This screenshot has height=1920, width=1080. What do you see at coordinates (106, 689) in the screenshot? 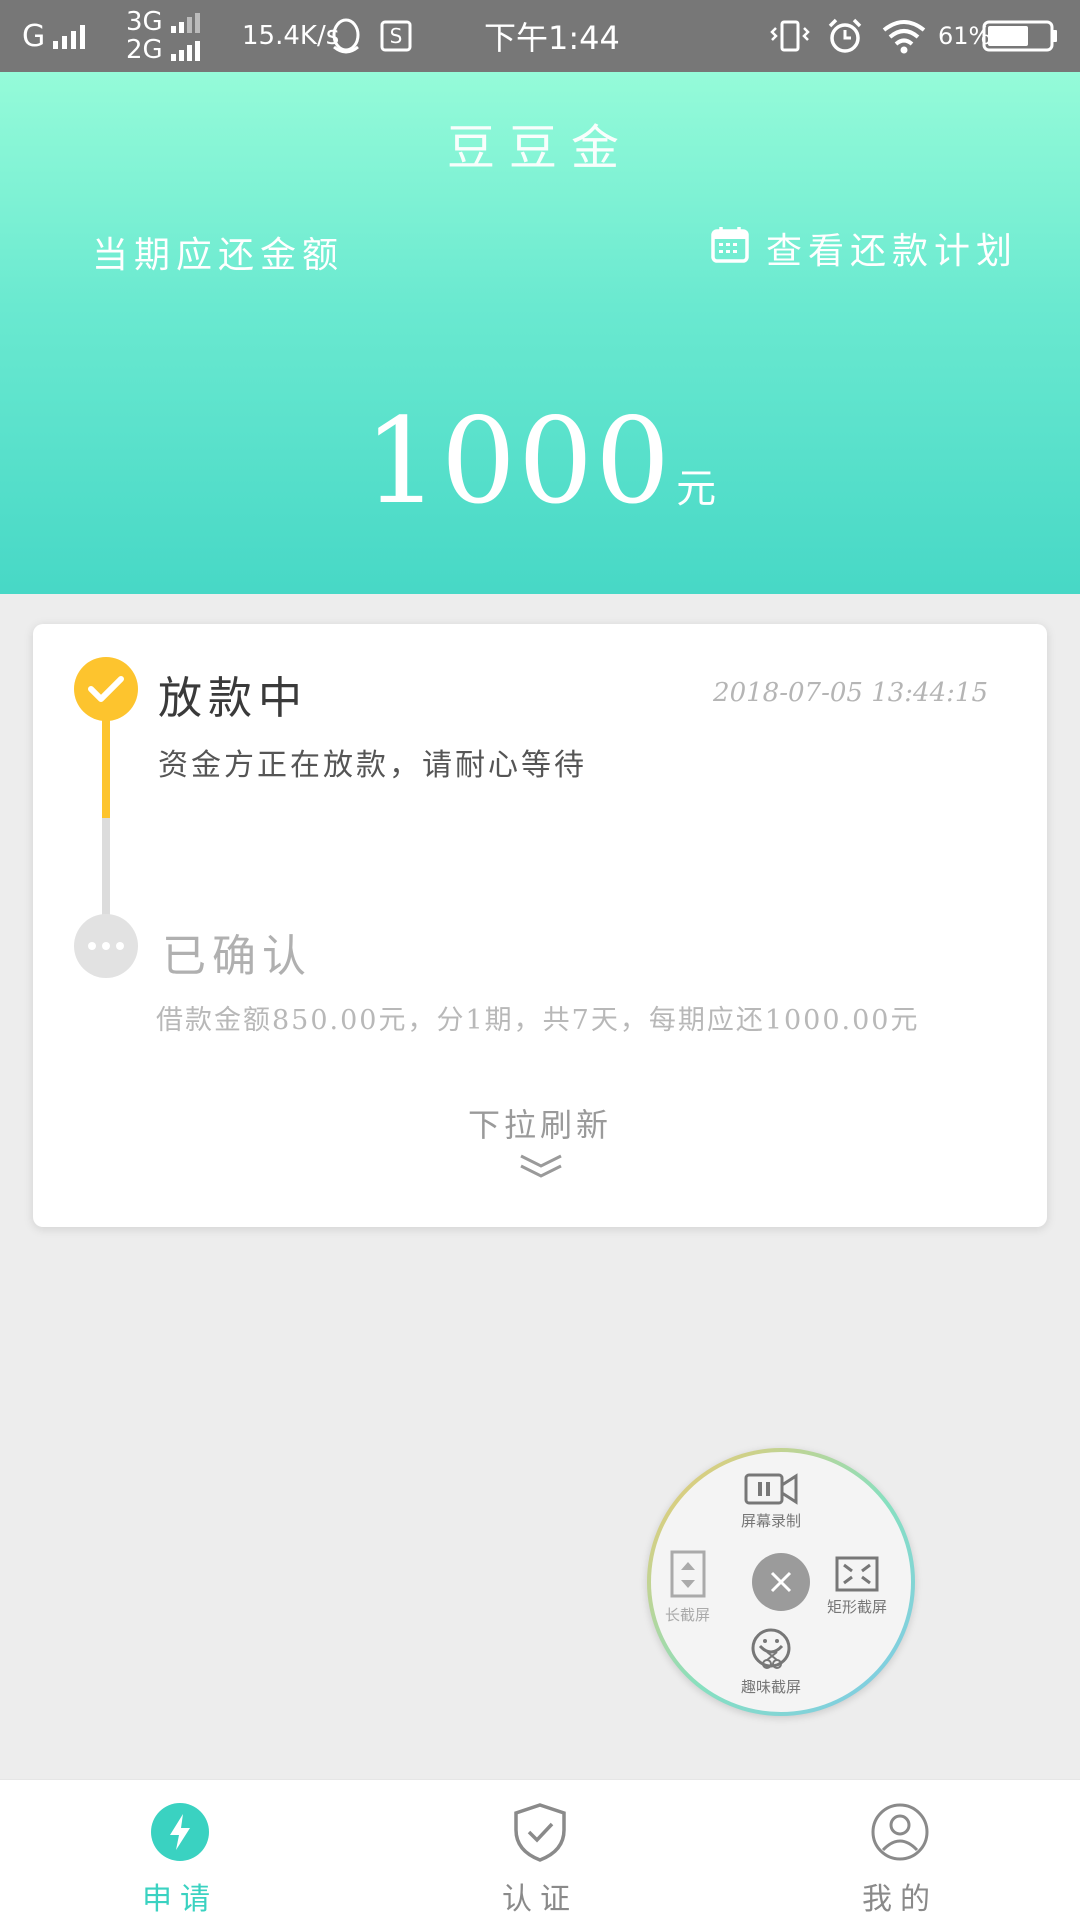
I see `step-done-check-icon` at bounding box center [106, 689].